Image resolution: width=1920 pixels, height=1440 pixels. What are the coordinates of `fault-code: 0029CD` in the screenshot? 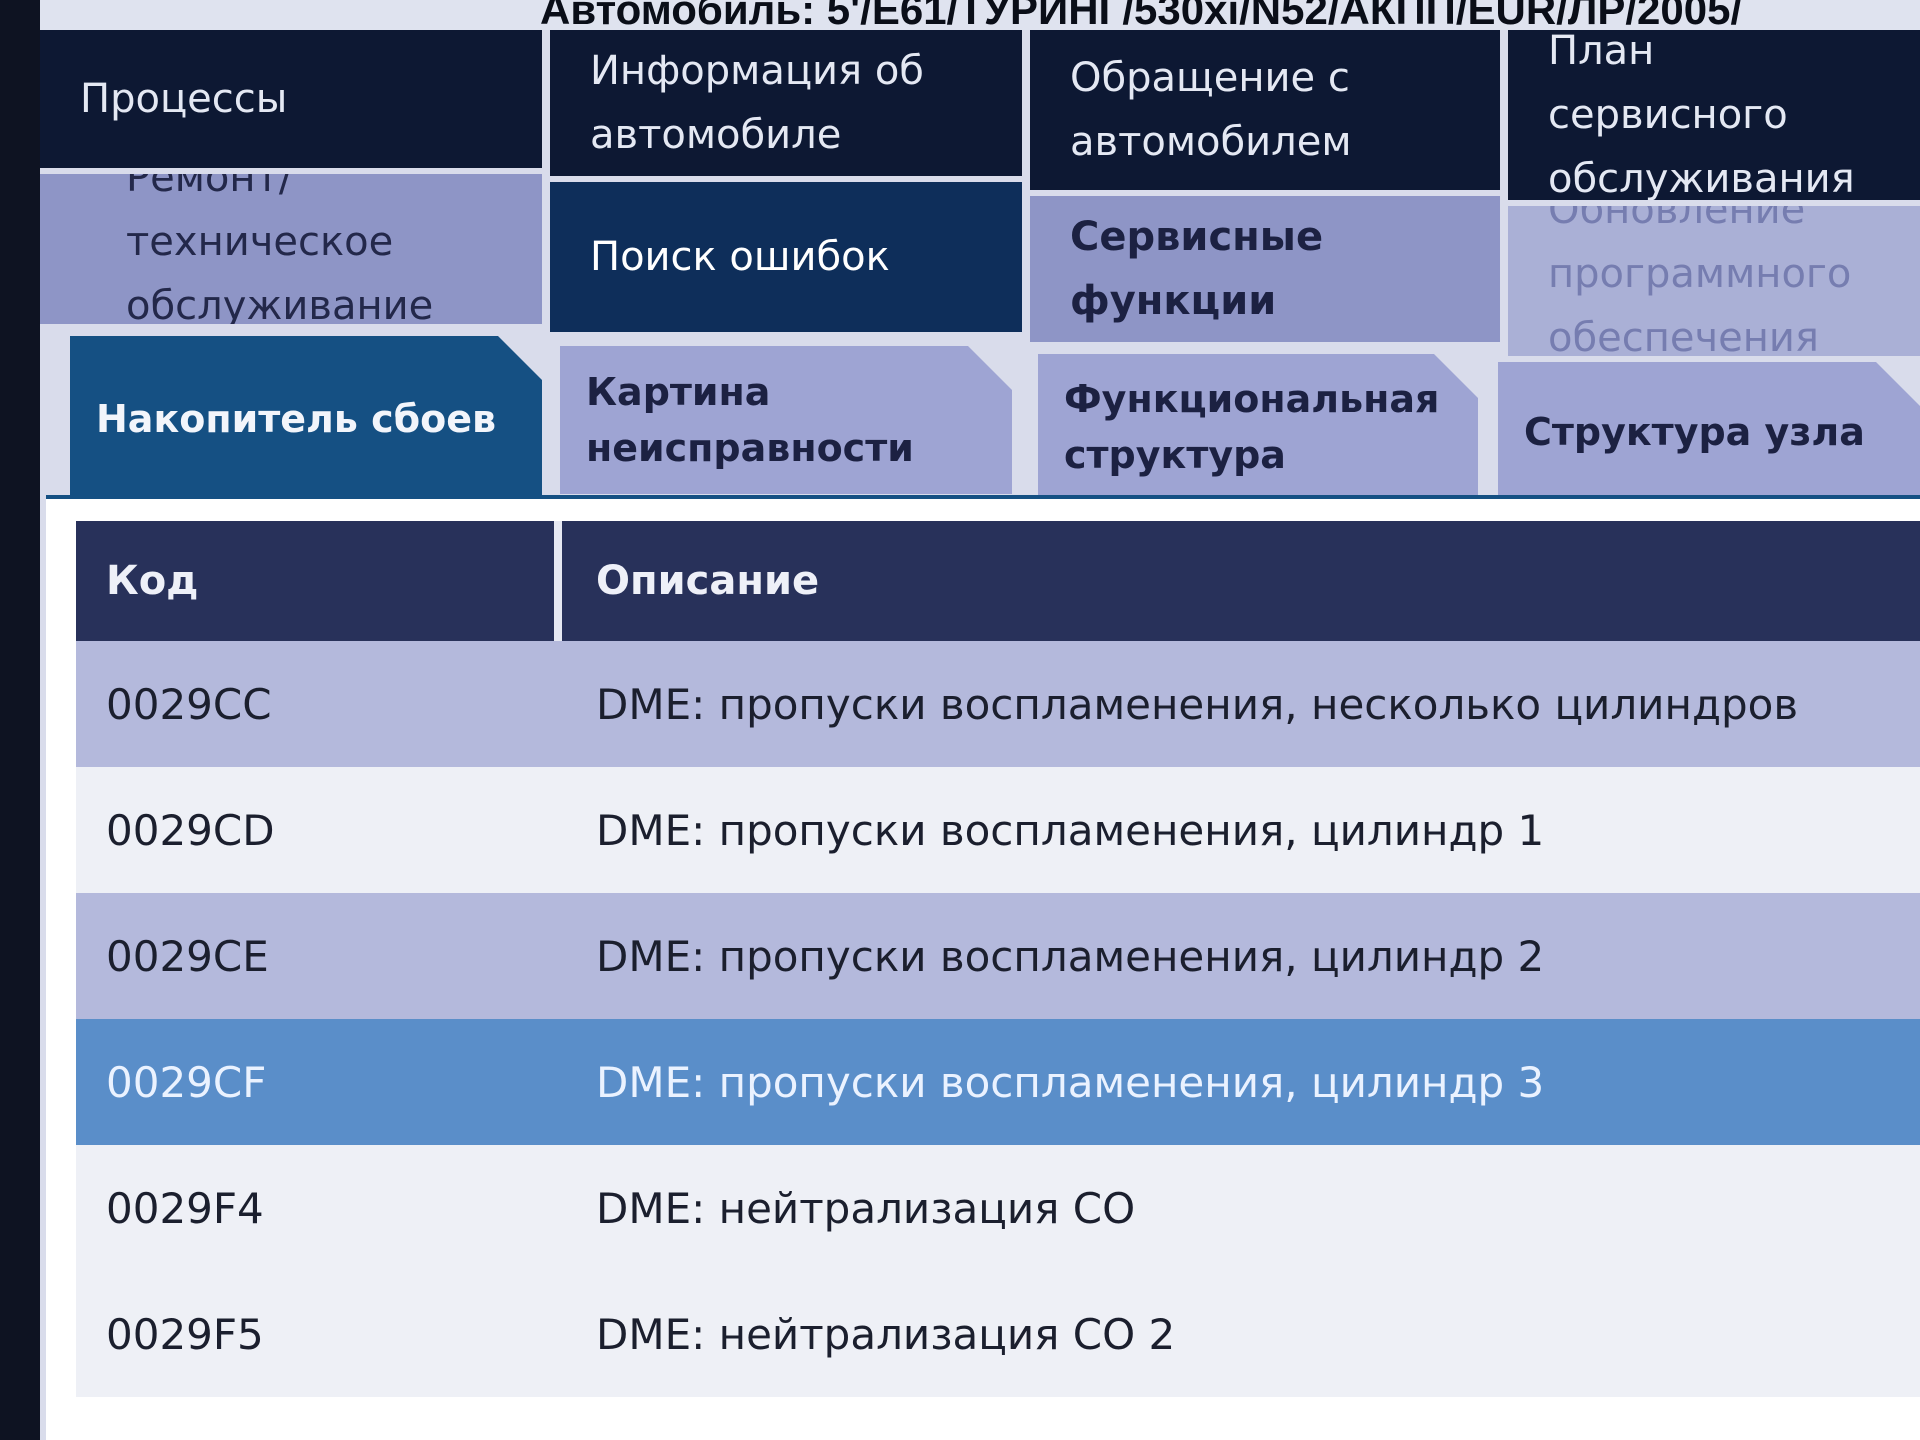 It's located at (190, 830).